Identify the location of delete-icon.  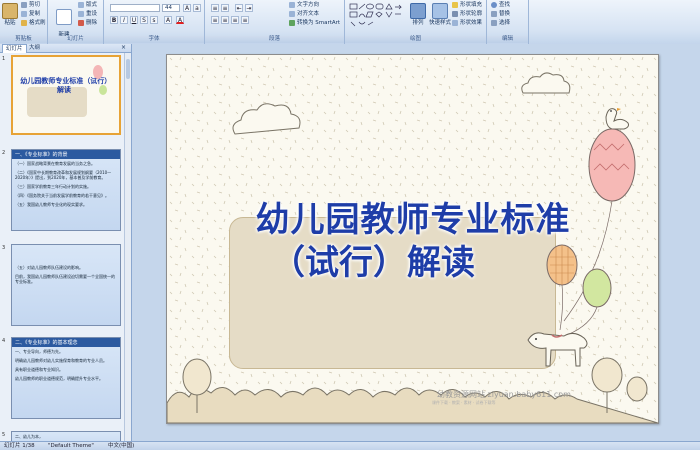
(81, 22).